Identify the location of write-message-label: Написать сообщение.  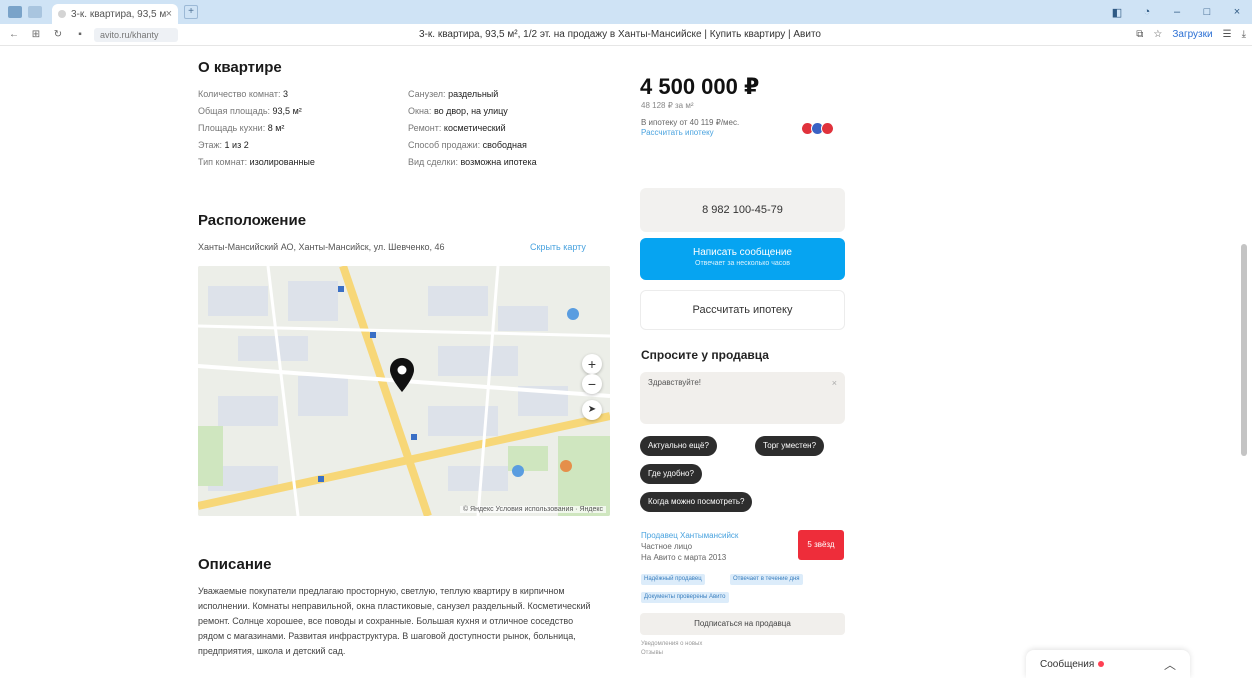
(742, 252).